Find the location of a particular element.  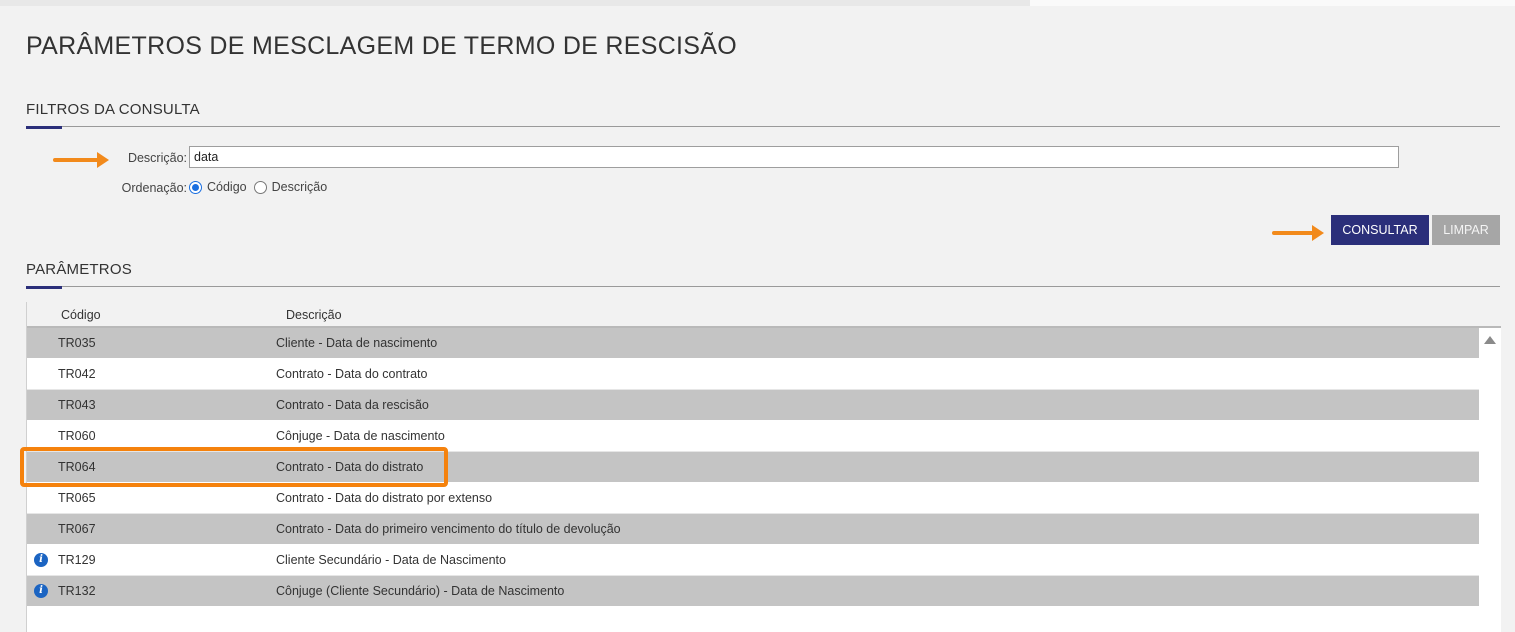

row-description: Contrato - Data da rescisão is located at coordinates (352, 405).